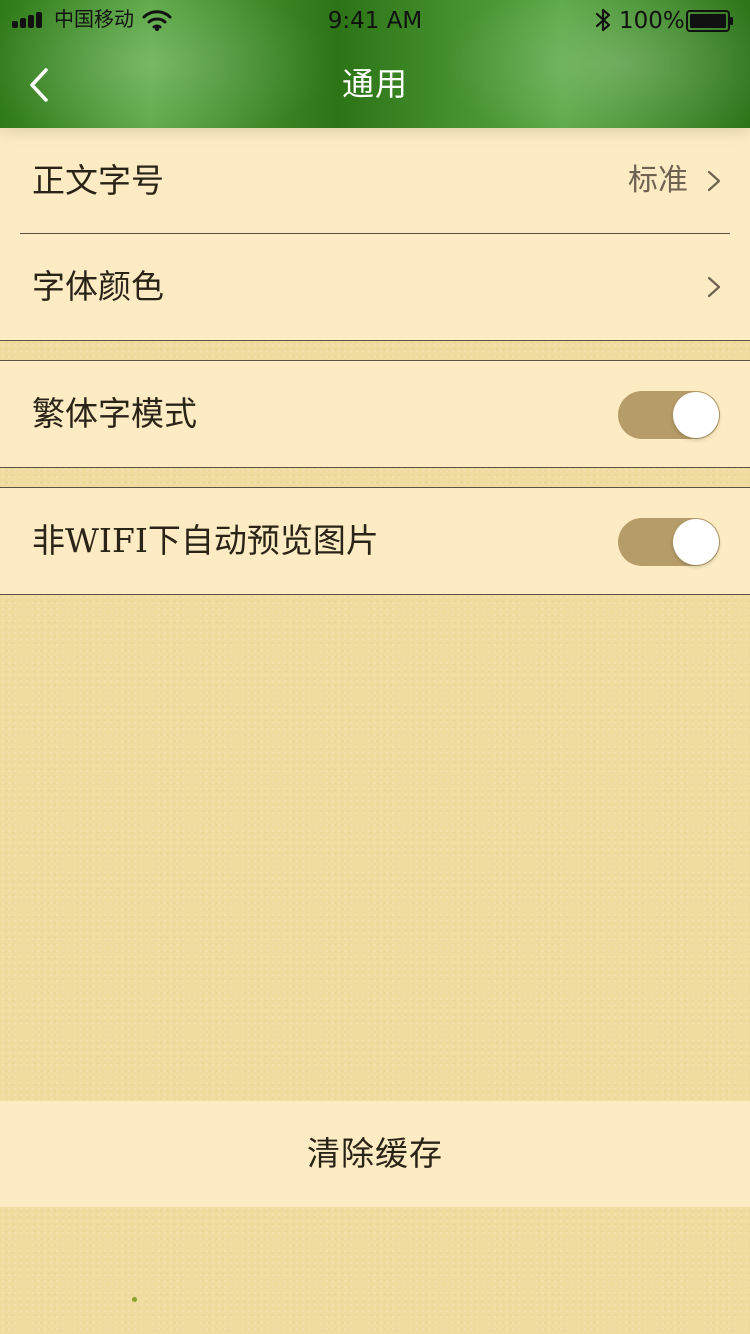 This screenshot has height=1334, width=750. Describe the element at coordinates (134, 1299) in the screenshot. I see `decorative-dot` at that location.